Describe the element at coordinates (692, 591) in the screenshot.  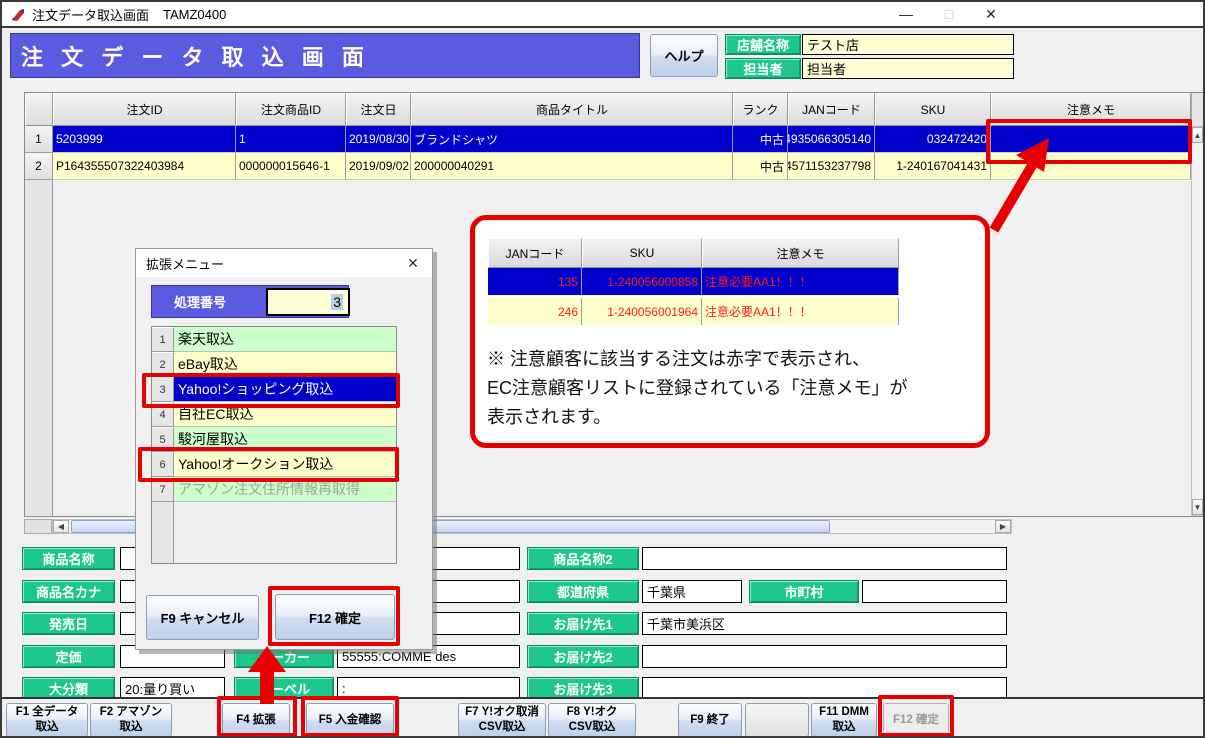
I see `prefecture-field: 千葉県` at that location.